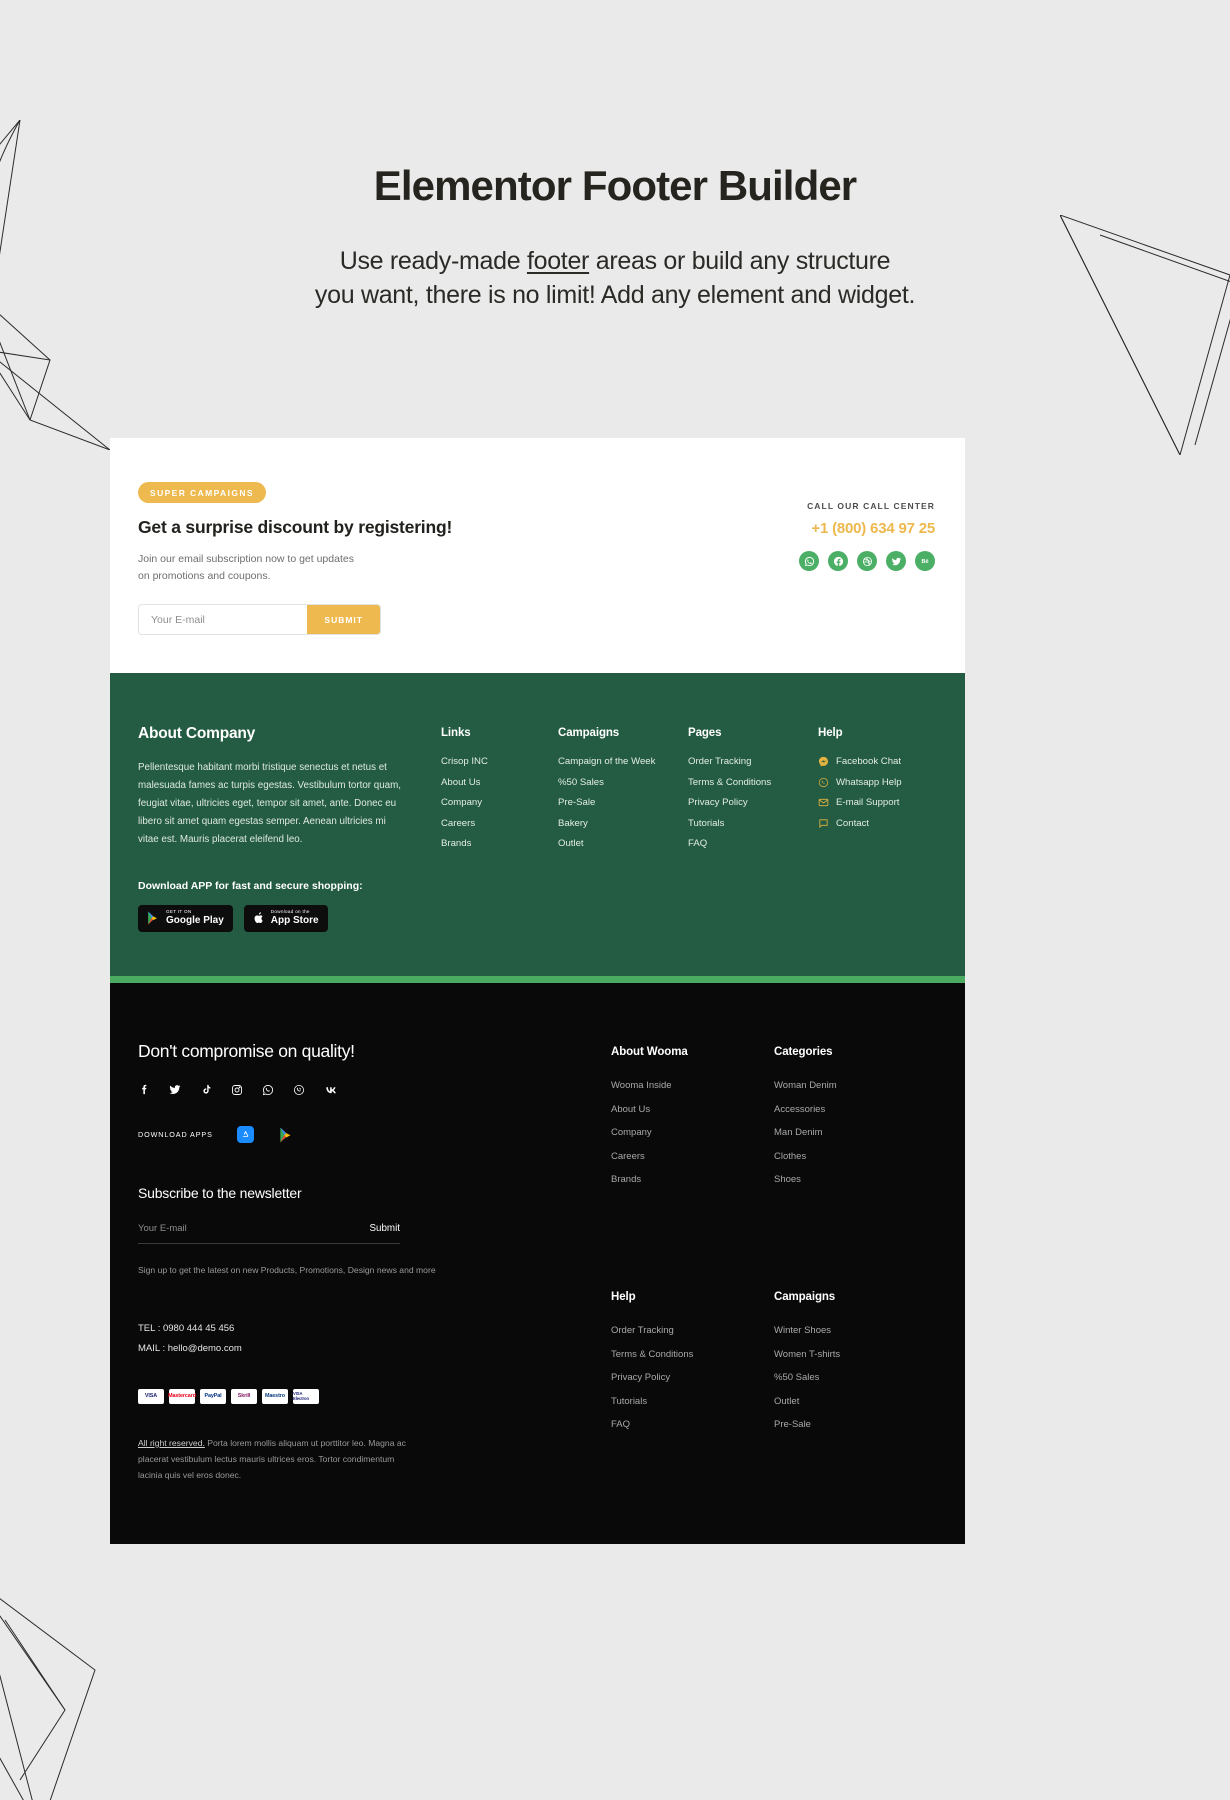  I want to click on copyright-link: All right reserved., so click(171, 1443).